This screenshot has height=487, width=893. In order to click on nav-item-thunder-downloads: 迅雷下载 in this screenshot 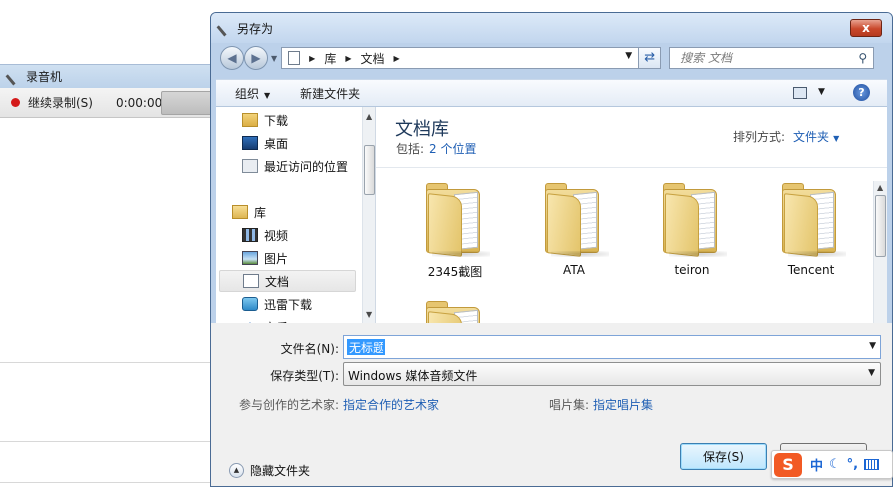, I will do `click(277, 304)`.